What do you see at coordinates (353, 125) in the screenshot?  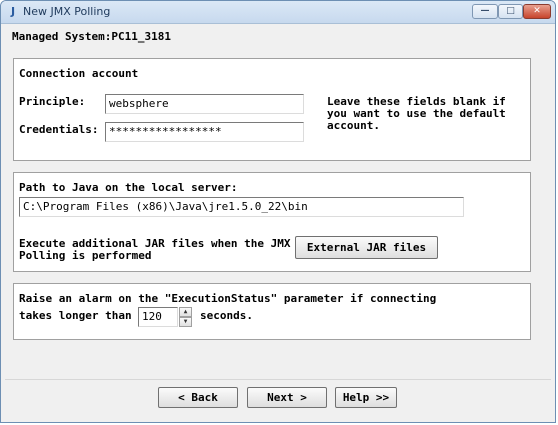 I see `hint-line-3: account.` at bounding box center [353, 125].